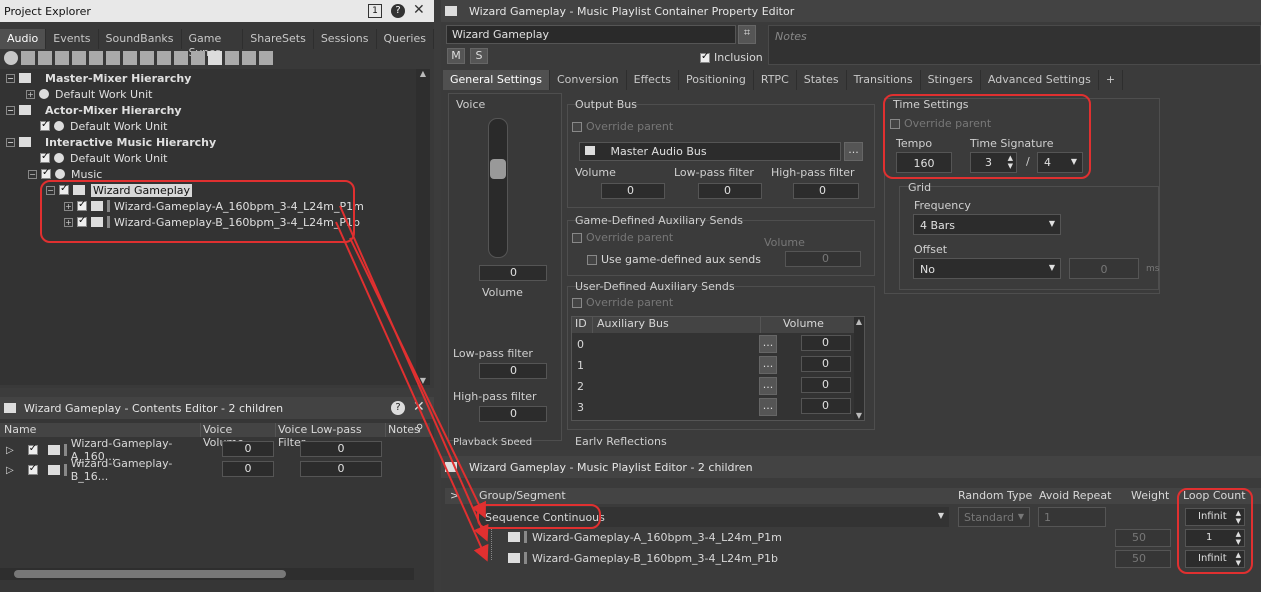 The image size is (1261, 592). I want to click on tab-effects: Effects, so click(653, 80).